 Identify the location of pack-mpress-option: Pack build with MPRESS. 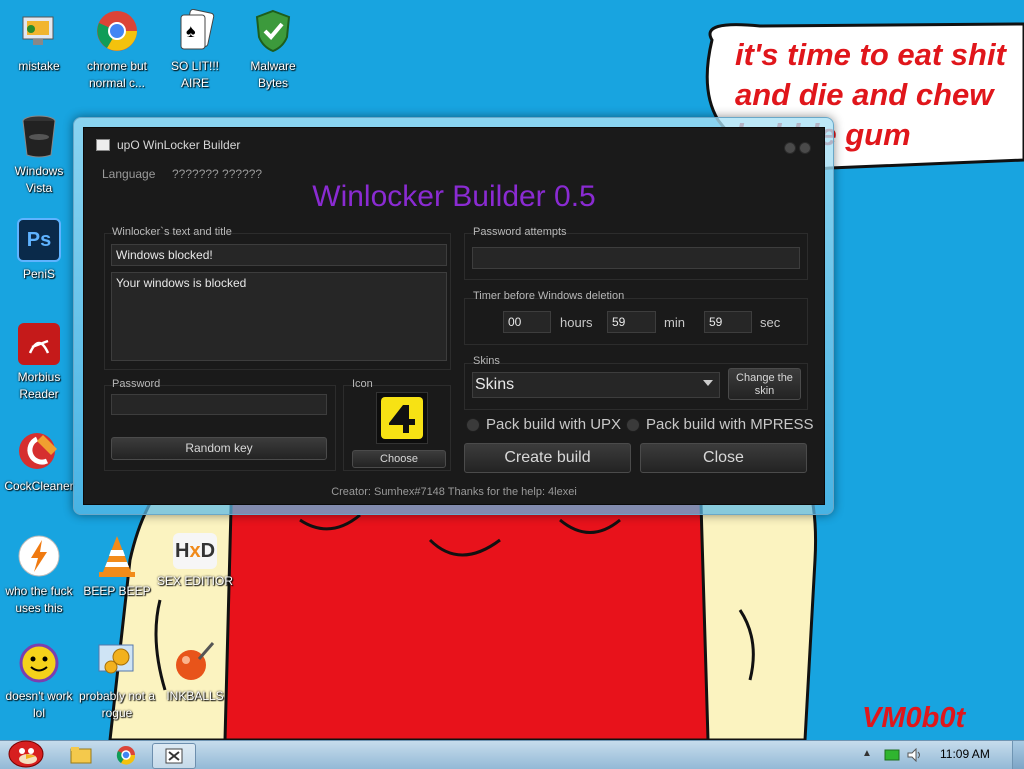
(720, 424).